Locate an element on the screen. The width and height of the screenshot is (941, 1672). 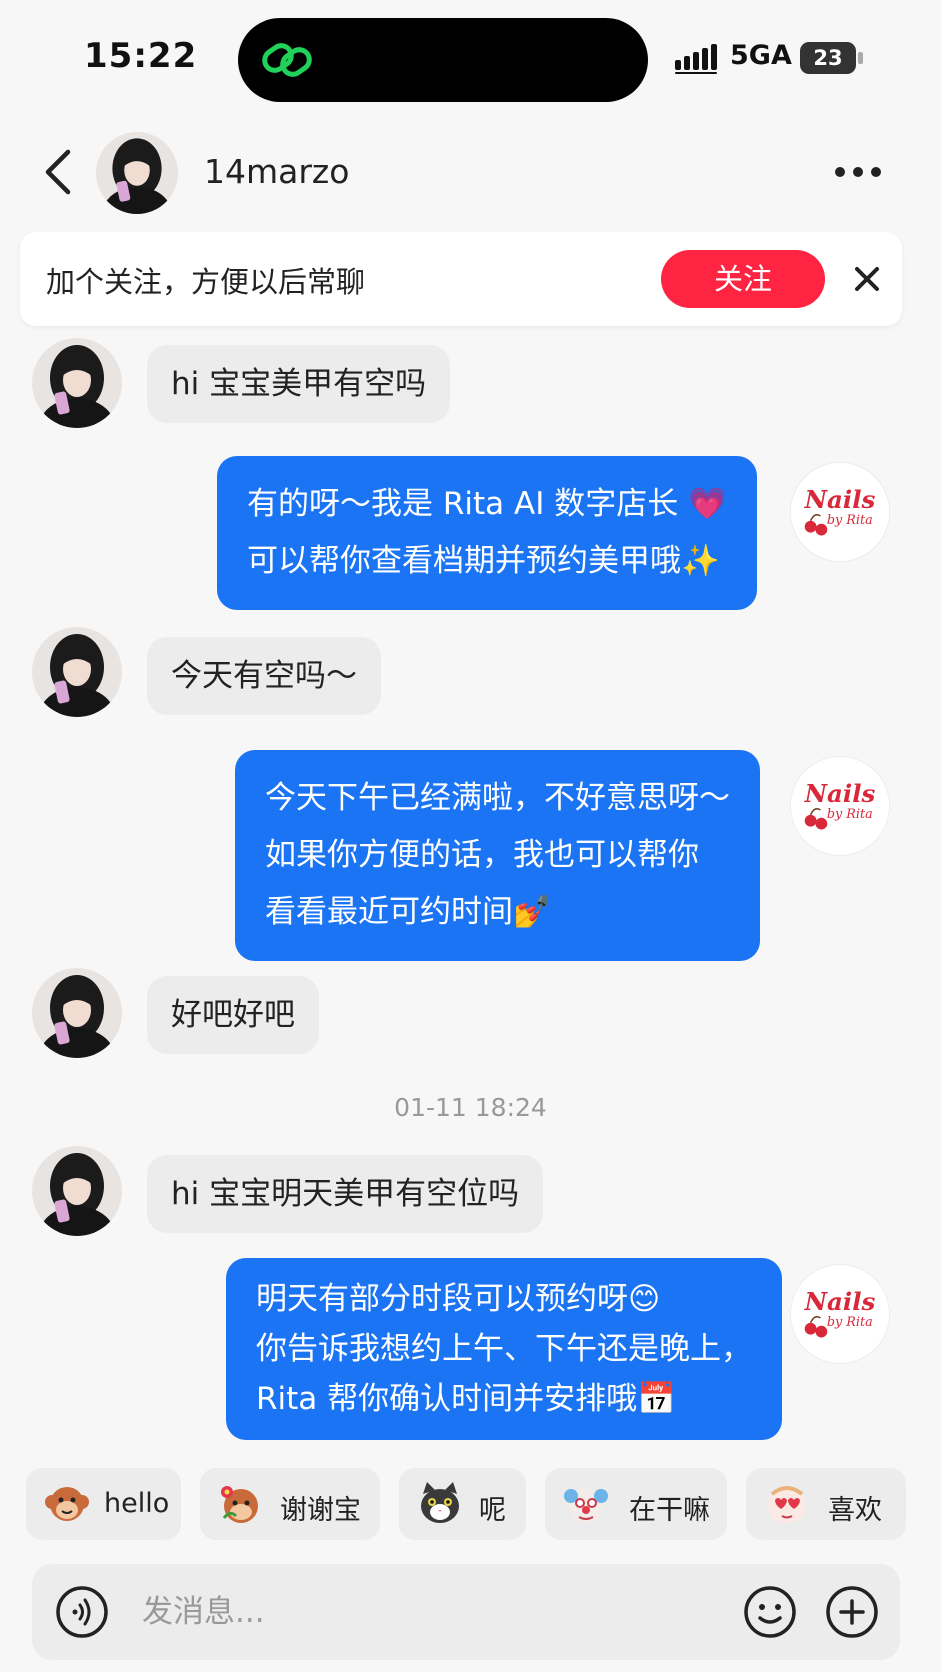
message-input is located at coordinates (432, 1612).